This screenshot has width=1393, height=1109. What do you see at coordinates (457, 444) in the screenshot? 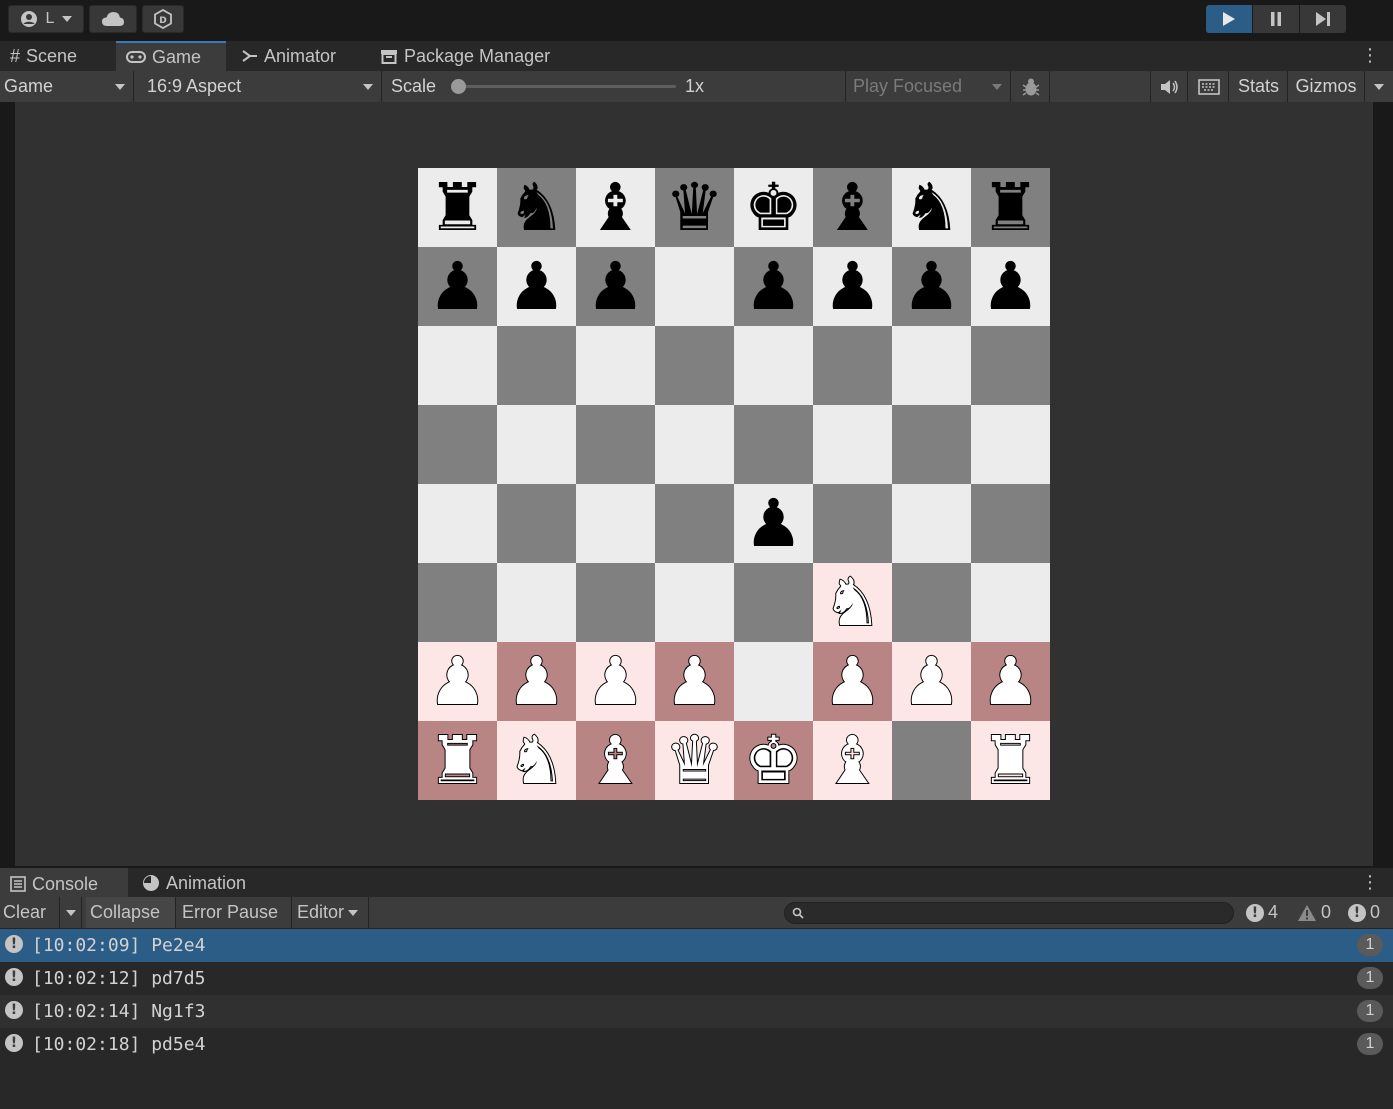
I see `square-a5` at bounding box center [457, 444].